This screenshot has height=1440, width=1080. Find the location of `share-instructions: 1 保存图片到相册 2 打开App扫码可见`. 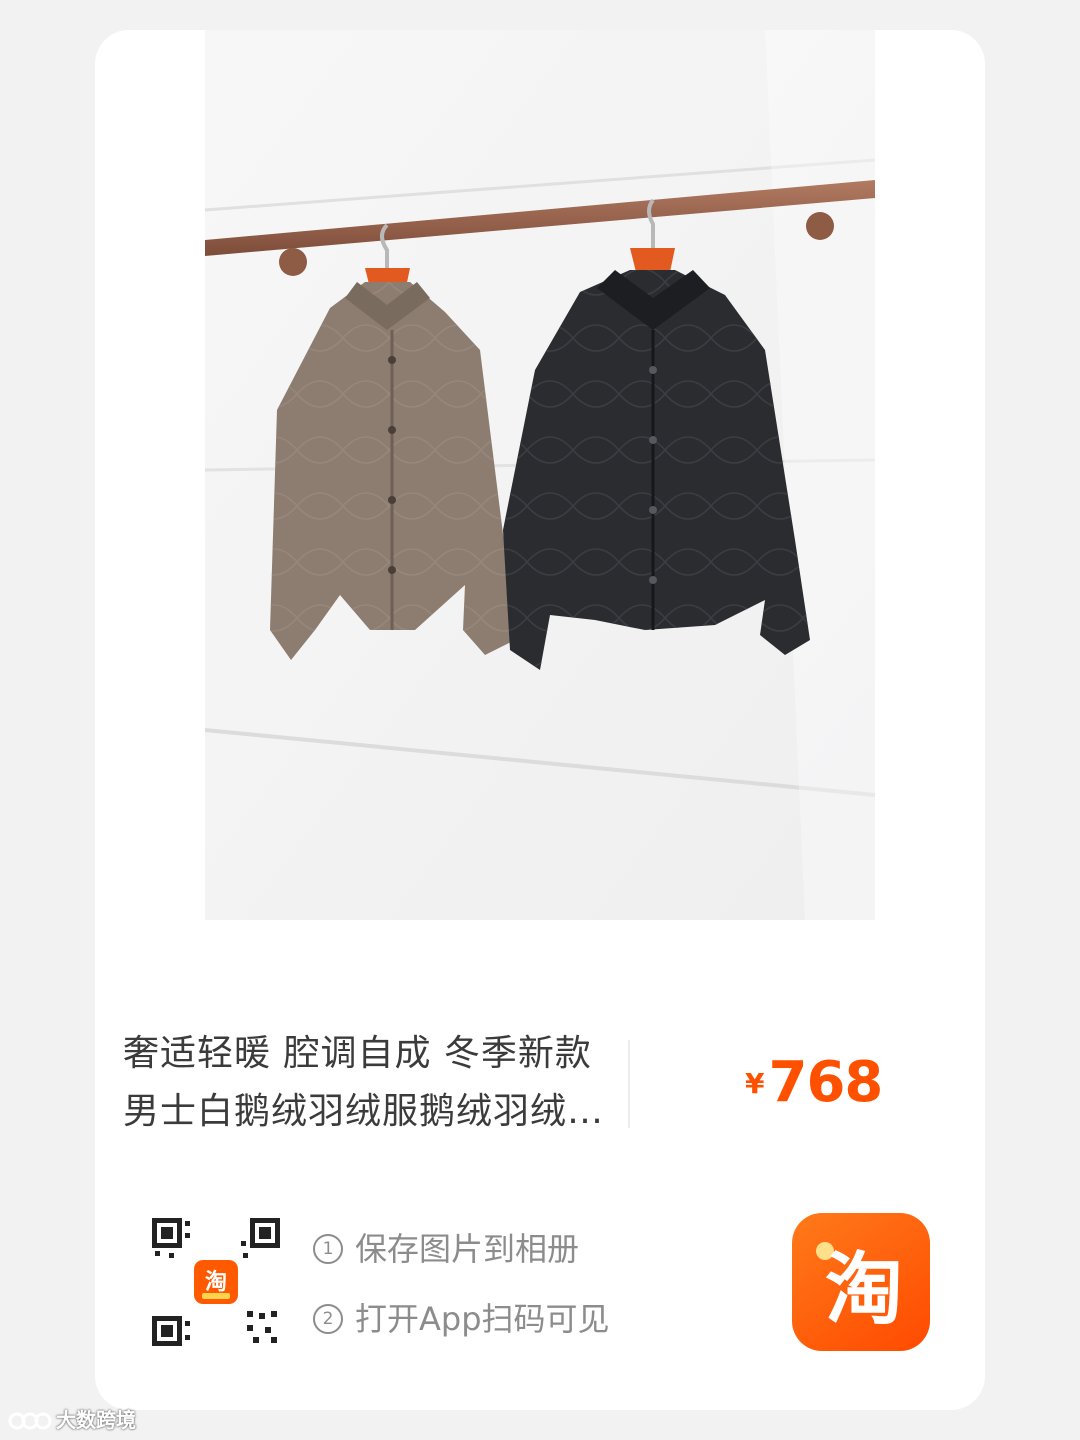

share-instructions: 1 保存图片到相册 2 打开App扫码可见 is located at coordinates (461, 1290).